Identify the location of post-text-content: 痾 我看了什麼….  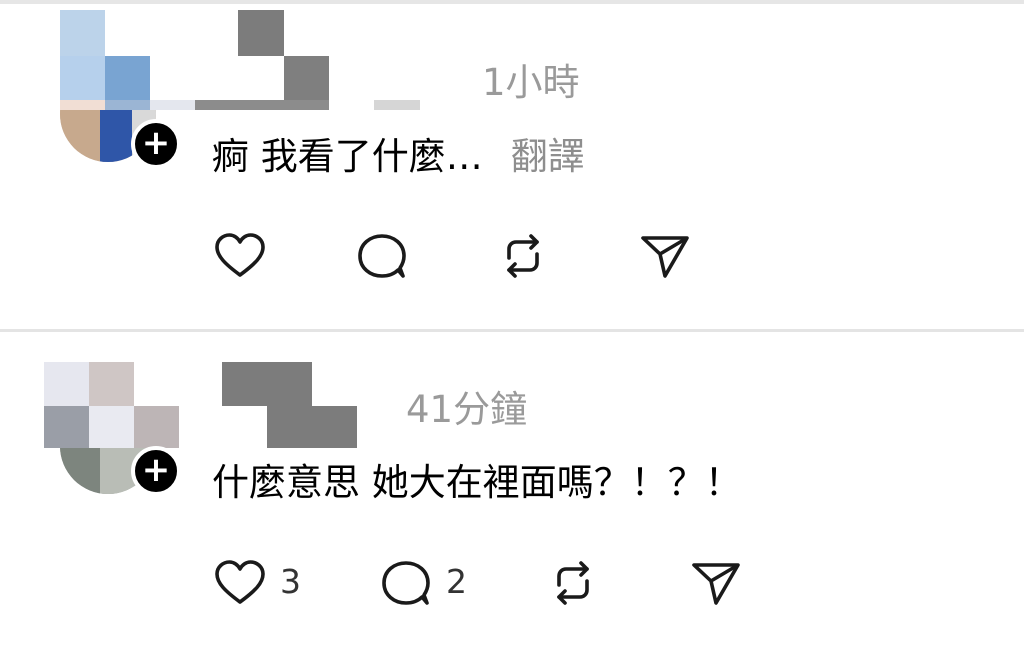
(347, 156).